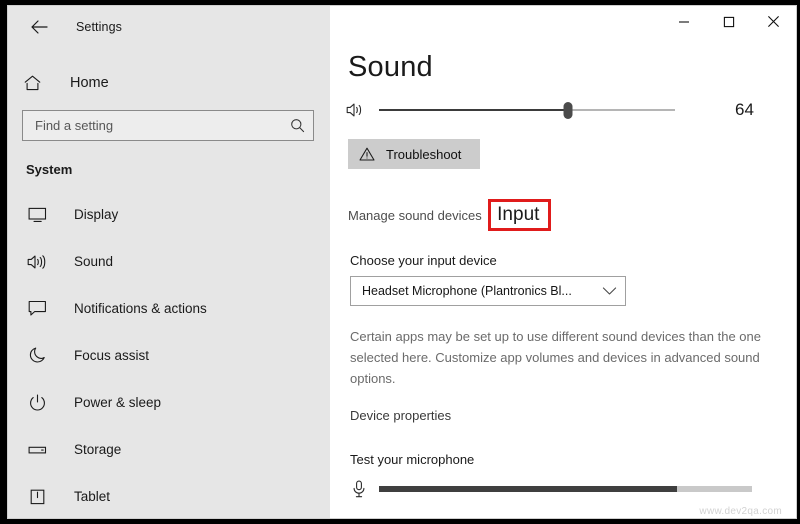 The width and height of the screenshot is (800, 524). What do you see at coordinates (528, 488) in the screenshot?
I see `microphone-level-fill` at bounding box center [528, 488].